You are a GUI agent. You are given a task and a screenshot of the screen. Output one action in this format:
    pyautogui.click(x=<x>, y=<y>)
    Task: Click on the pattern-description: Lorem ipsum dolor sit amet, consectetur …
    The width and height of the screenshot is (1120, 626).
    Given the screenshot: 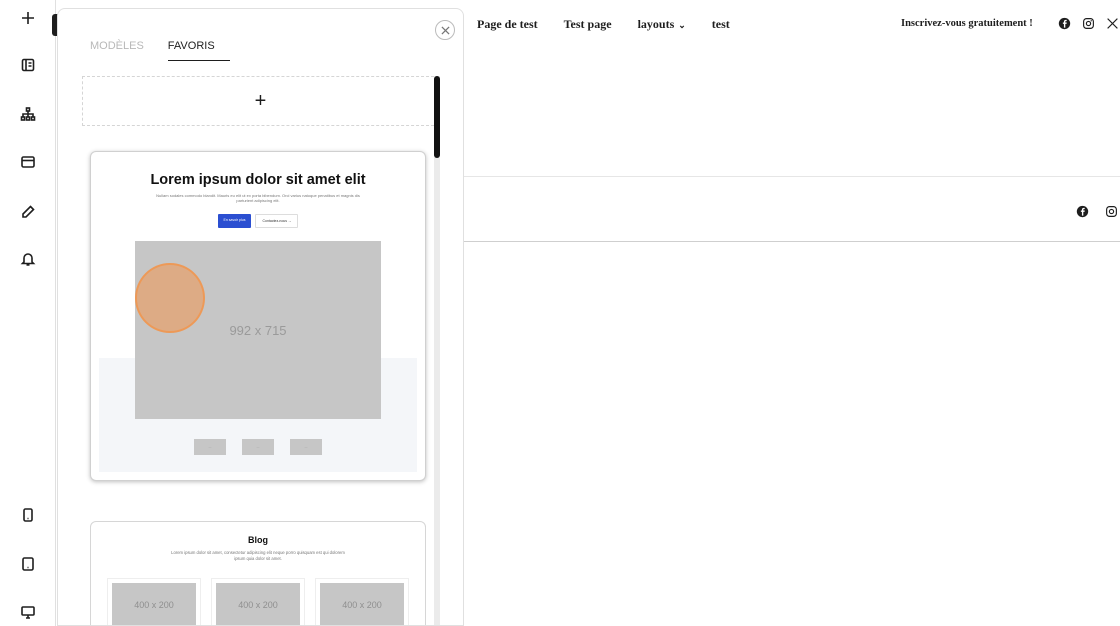 What is the action you would take?
    pyautogui.click(x=258, y=555)
    